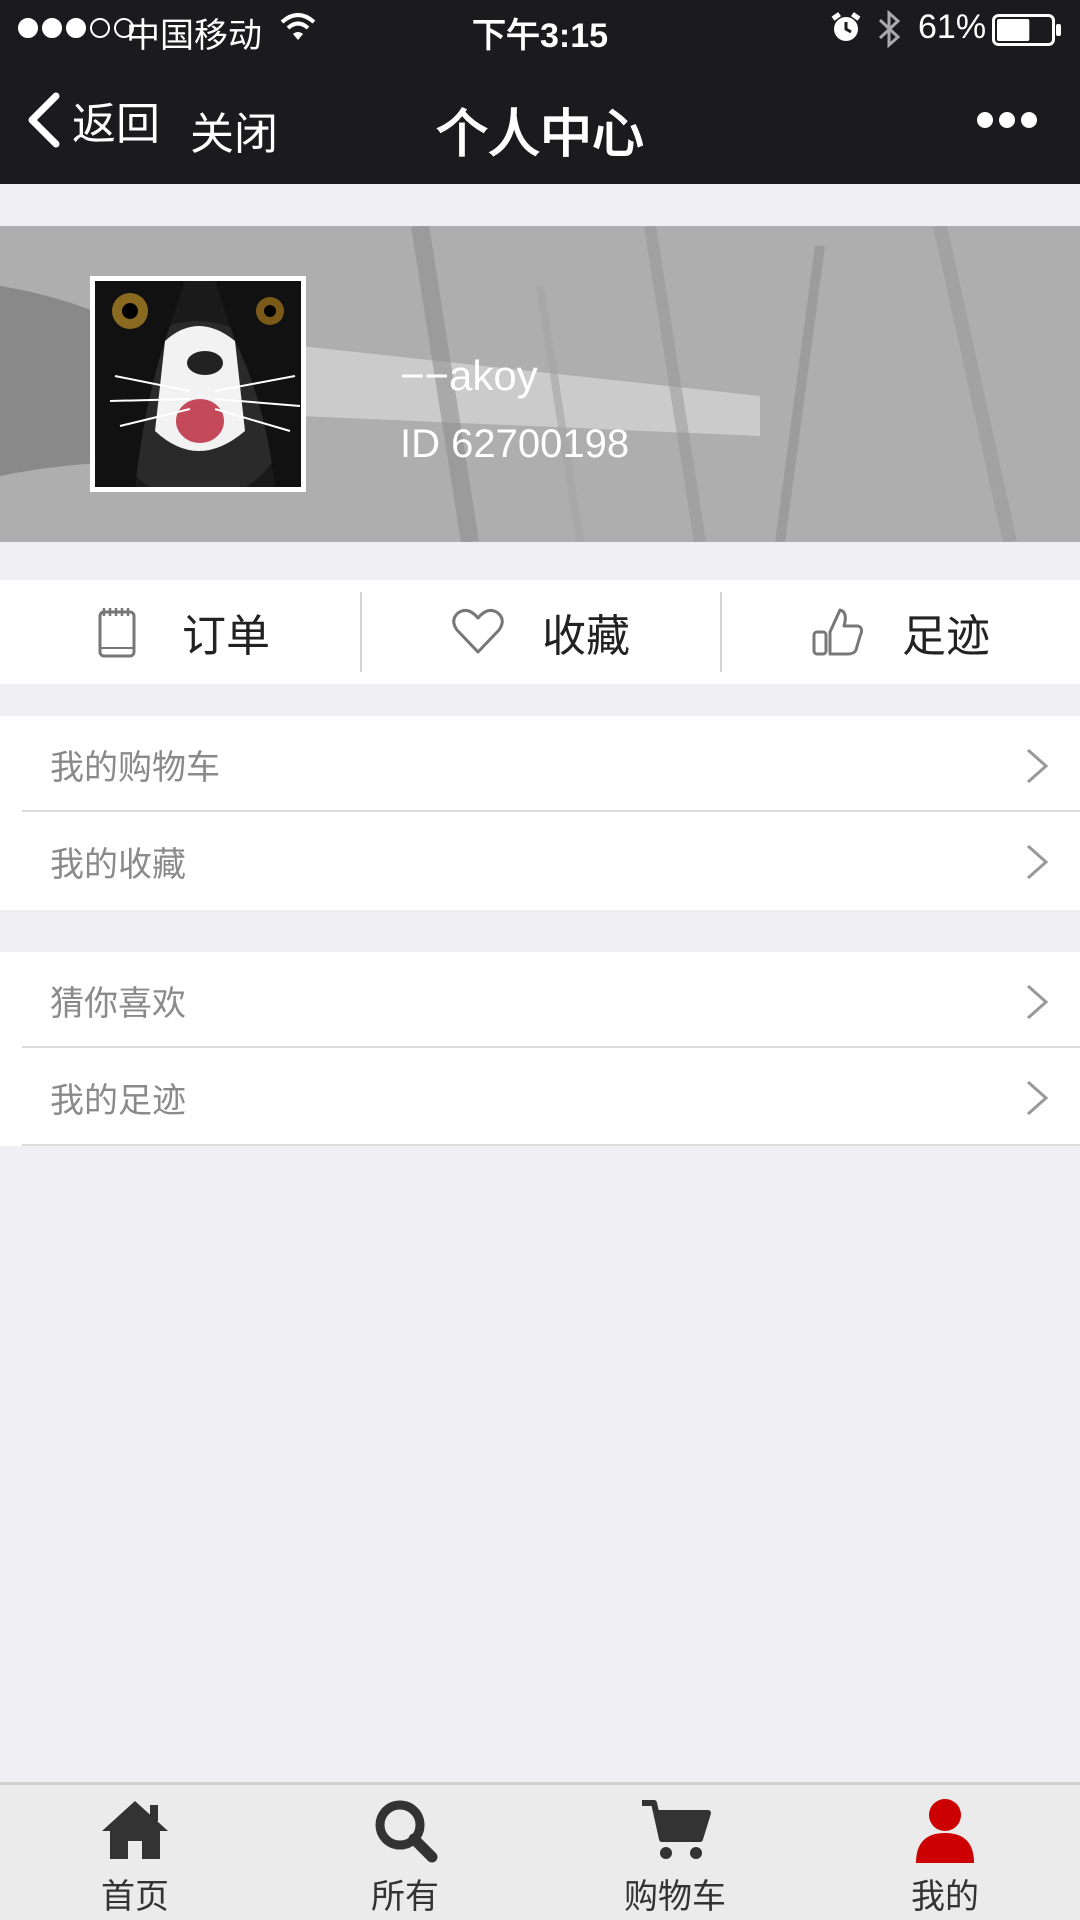 This screenshot has width=1080, height=1920. What do you see at coordinates (540, 764) in the screenshot?
I see `list-item-my-cart: 我的购物车` at bounding box center [540, 764].